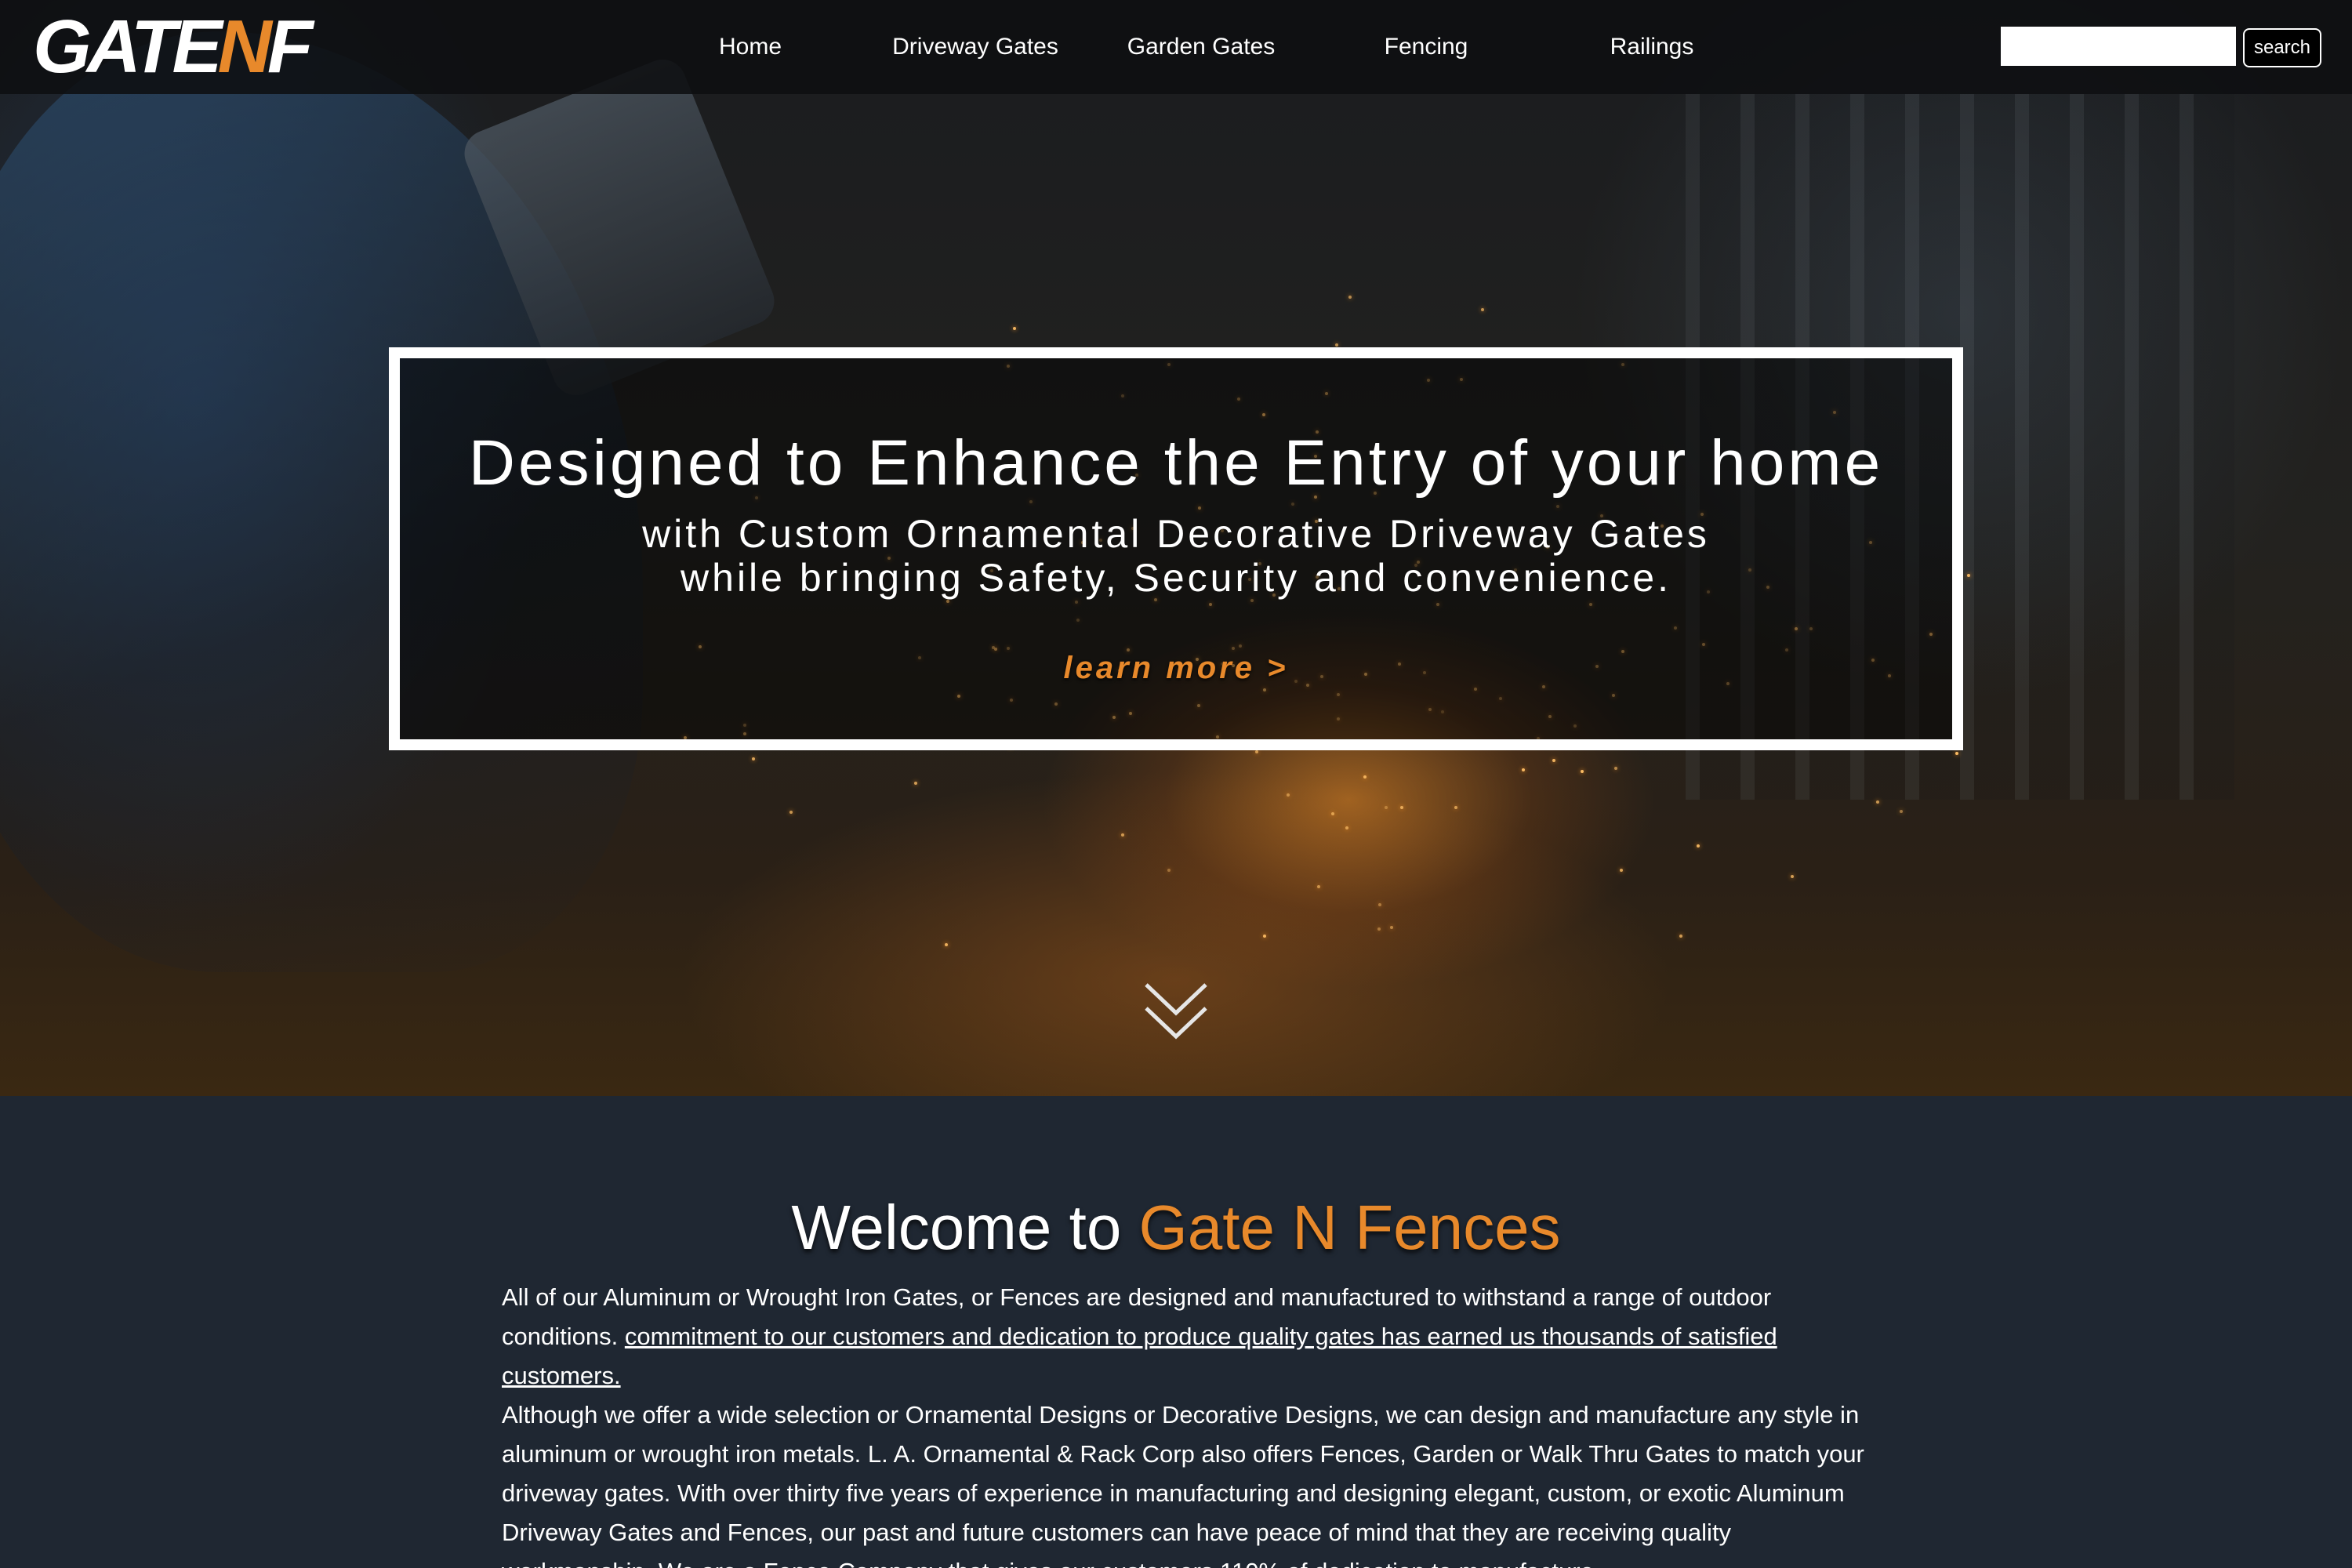 This screenshot has width=2352, height=1568. Describe the element at coordinates (1176, 1011) in the screenshot. I see `double-chevron-down-icon` at that location.